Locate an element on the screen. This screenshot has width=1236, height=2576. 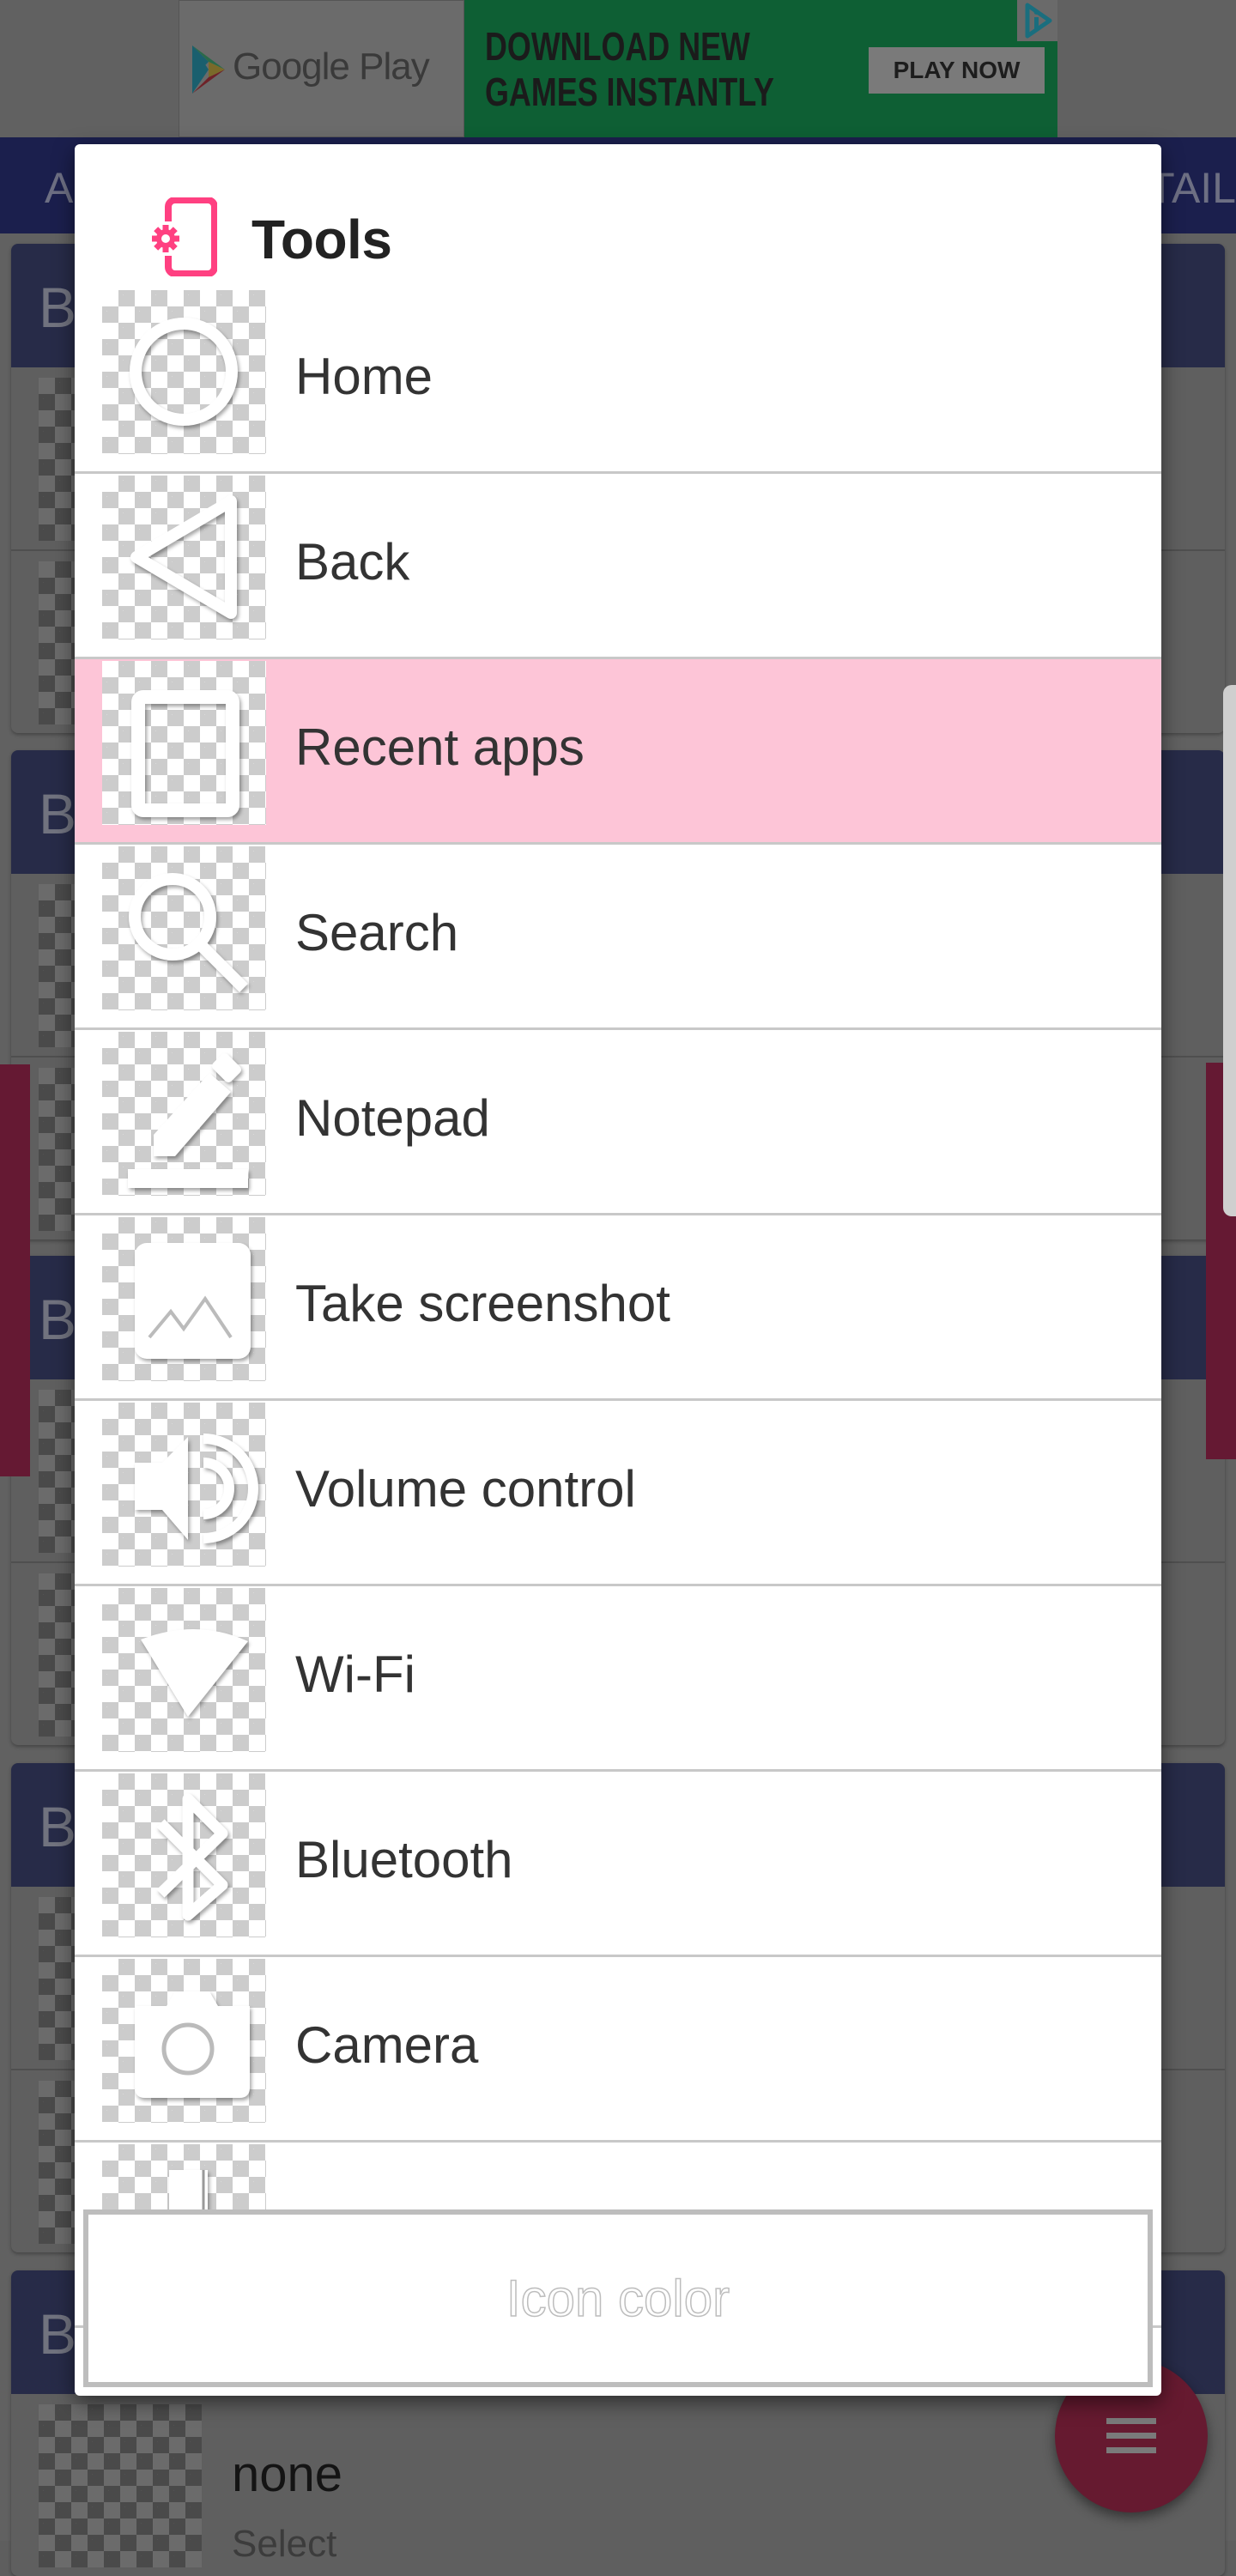
page-scrollbar is located at coordinates (1229, 950).